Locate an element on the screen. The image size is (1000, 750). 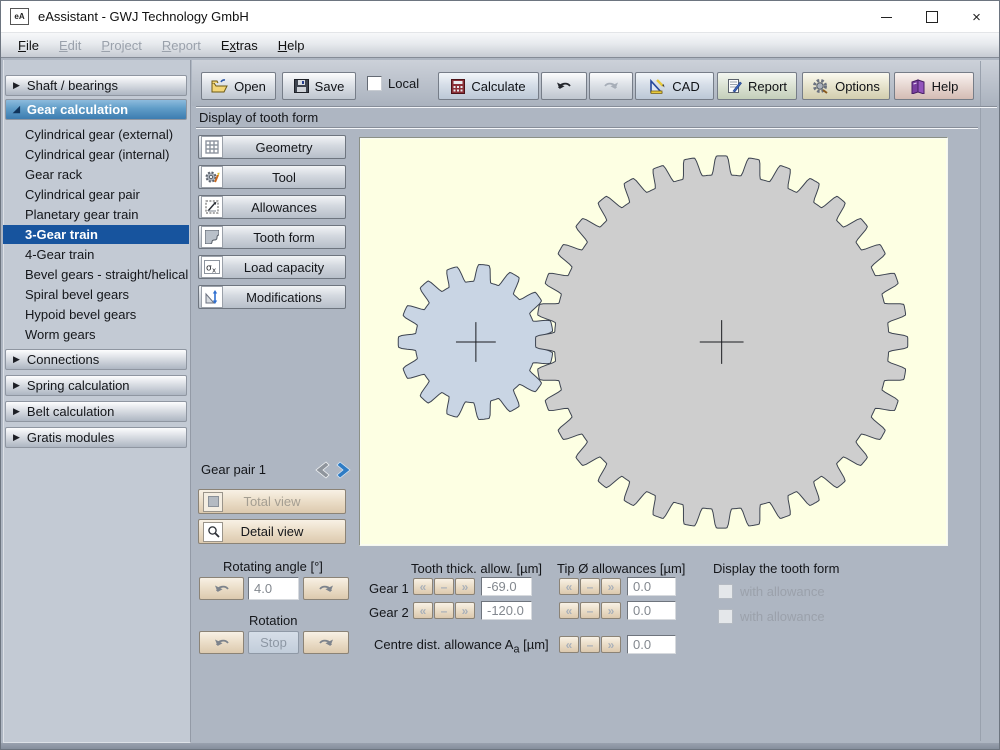
section-label: Belt calculation is located at coordinates (70, 411).